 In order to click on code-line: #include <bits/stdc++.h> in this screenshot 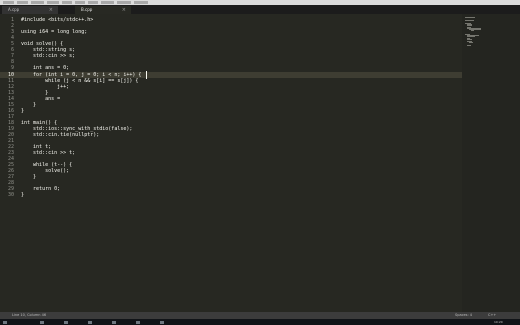, I will do `click(57, 20)`.